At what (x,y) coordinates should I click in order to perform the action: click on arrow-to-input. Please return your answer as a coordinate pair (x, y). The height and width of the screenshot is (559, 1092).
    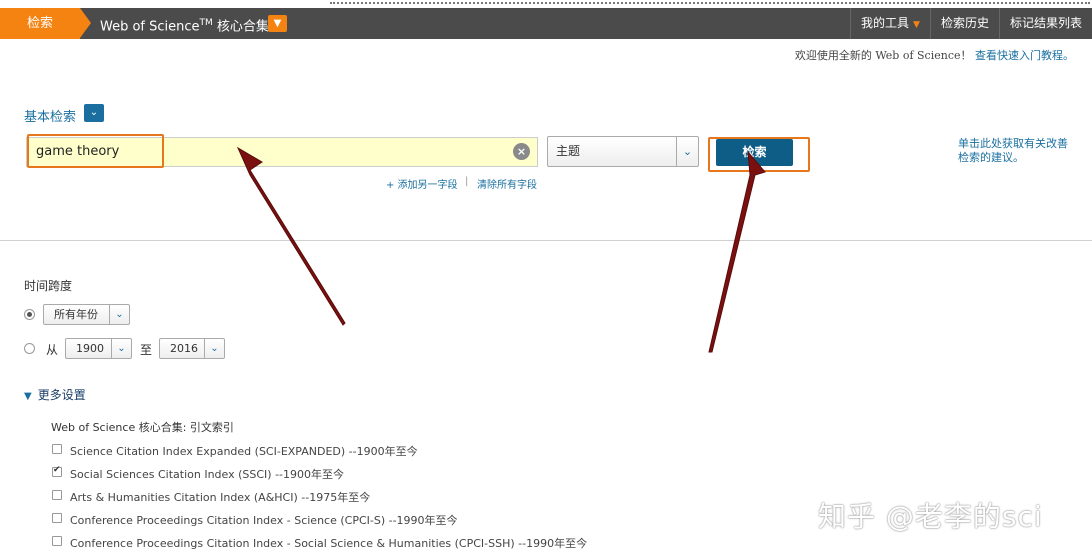
    Looking at the image, I should click on (291, 236).